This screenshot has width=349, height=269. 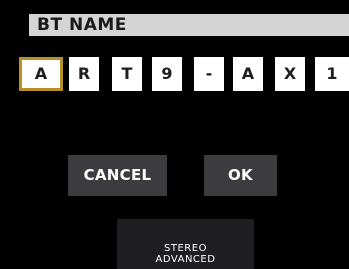 What do you see at coordinates (127, 74) in the screenshot?
I see `name-char-slot-3: T` at bounding box center [127, 74].